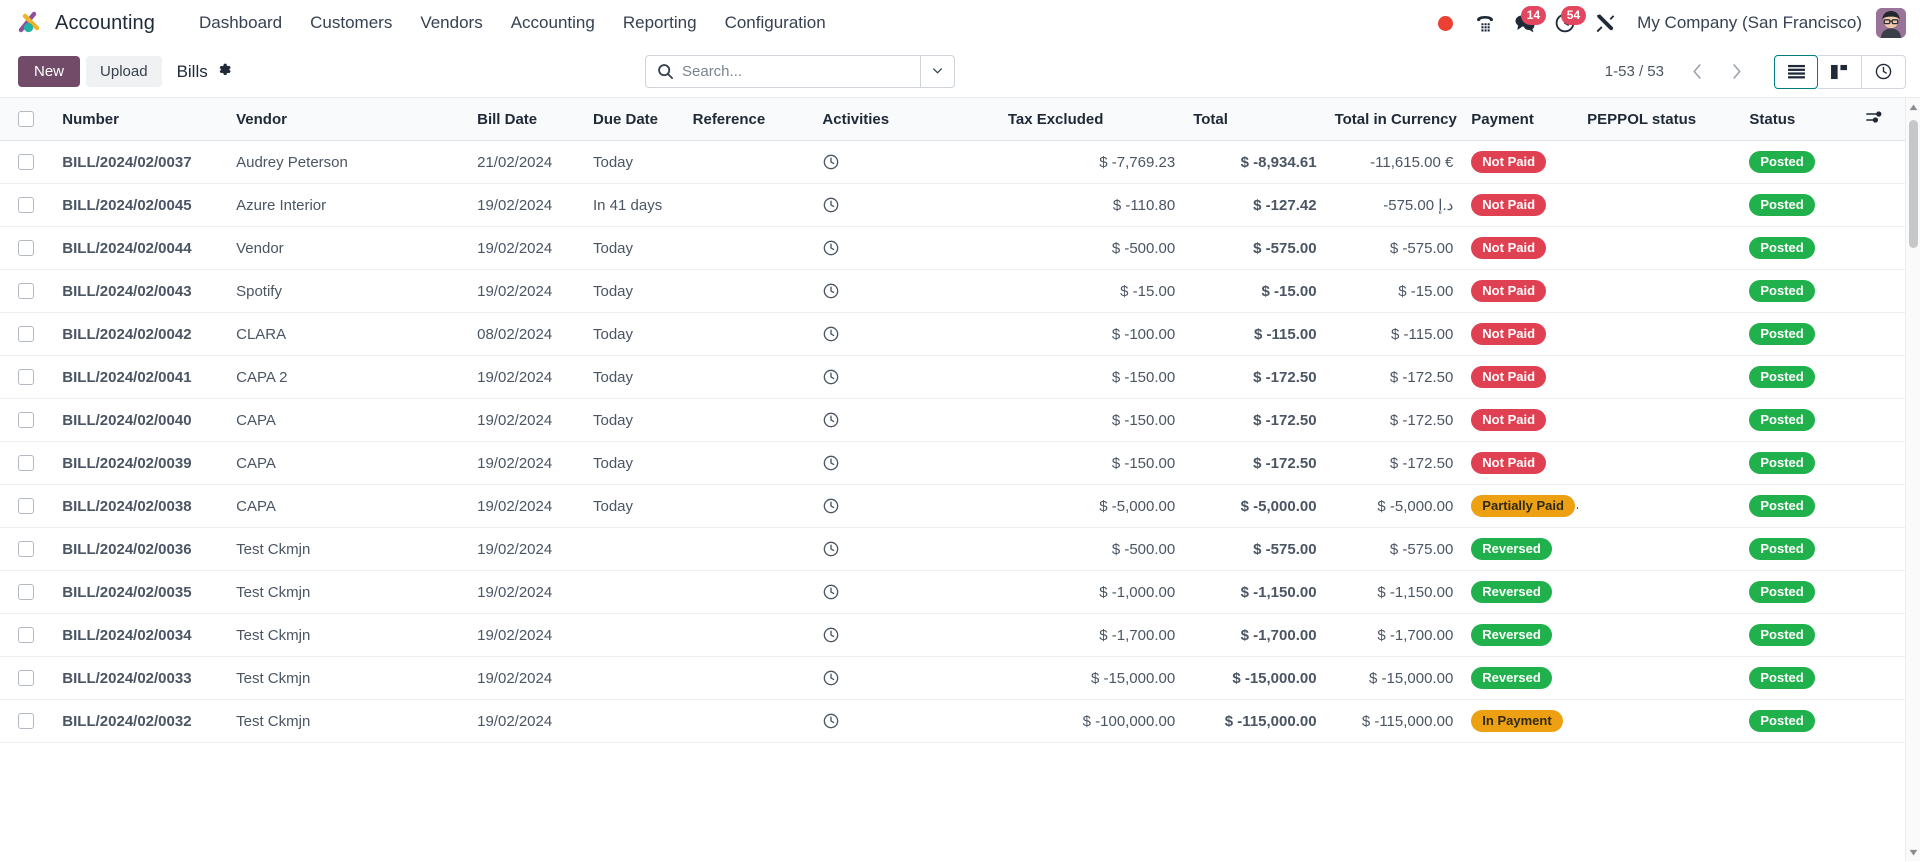  What do you see at coordinates (1796, 71) in the screenshot?
I see `view-toggle-list` at bounding box center [1796, 71].